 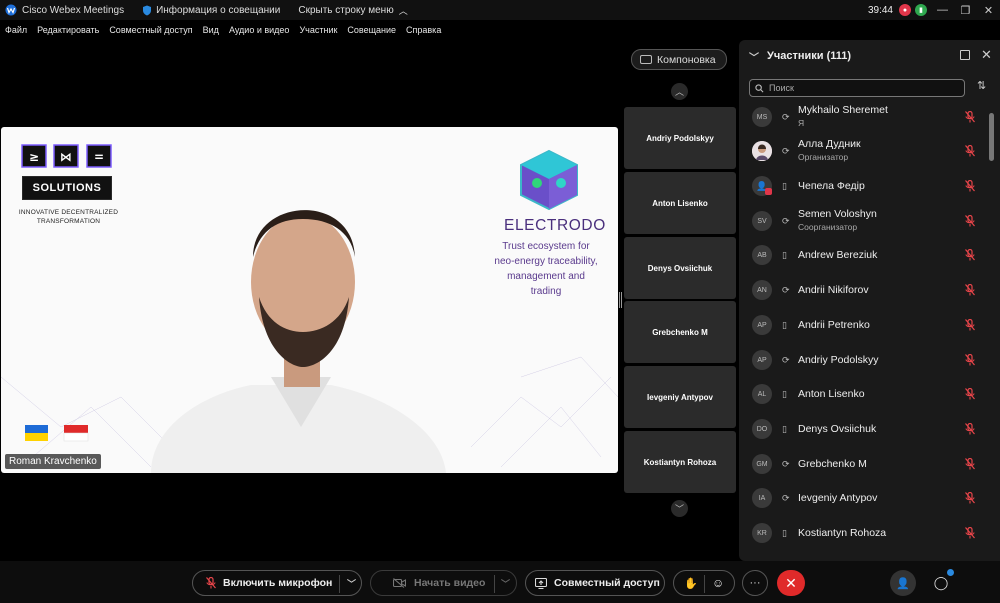 What do you see at coordinates (646, 59) in the screenshot?
I see `layout-icon` at bounding box center [646, 59].